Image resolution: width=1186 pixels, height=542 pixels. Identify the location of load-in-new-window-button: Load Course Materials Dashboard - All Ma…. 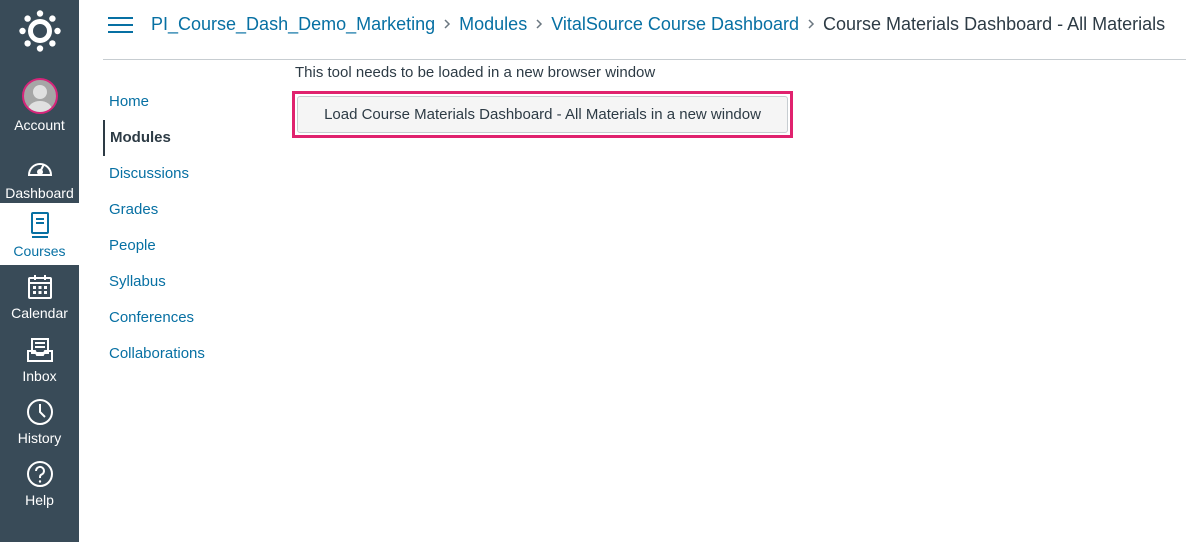
(542, 114).